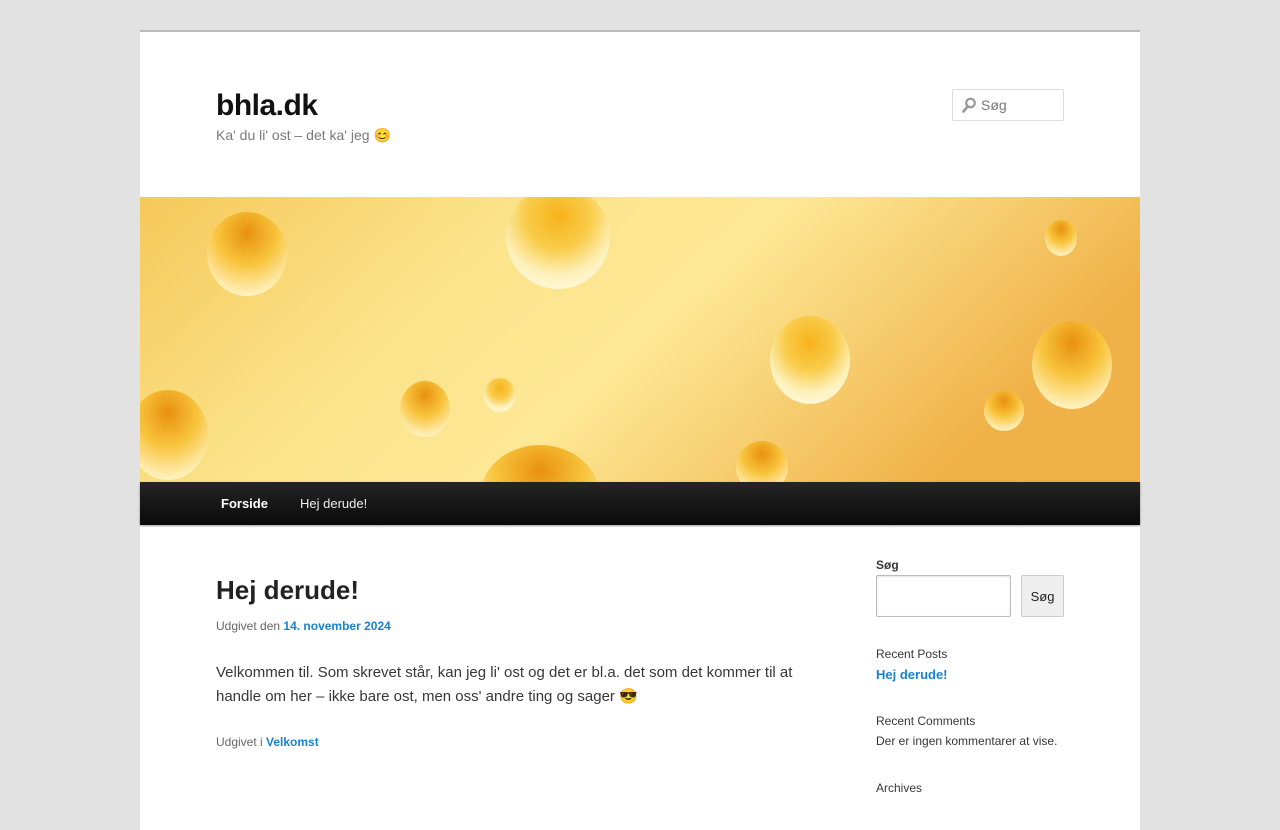 The width and height of the screenshot is (1280, 830). Describe the element at coordinates (640, 503) in the screenshot. I see `main-navigation: Forside Hej derude!` at that location.